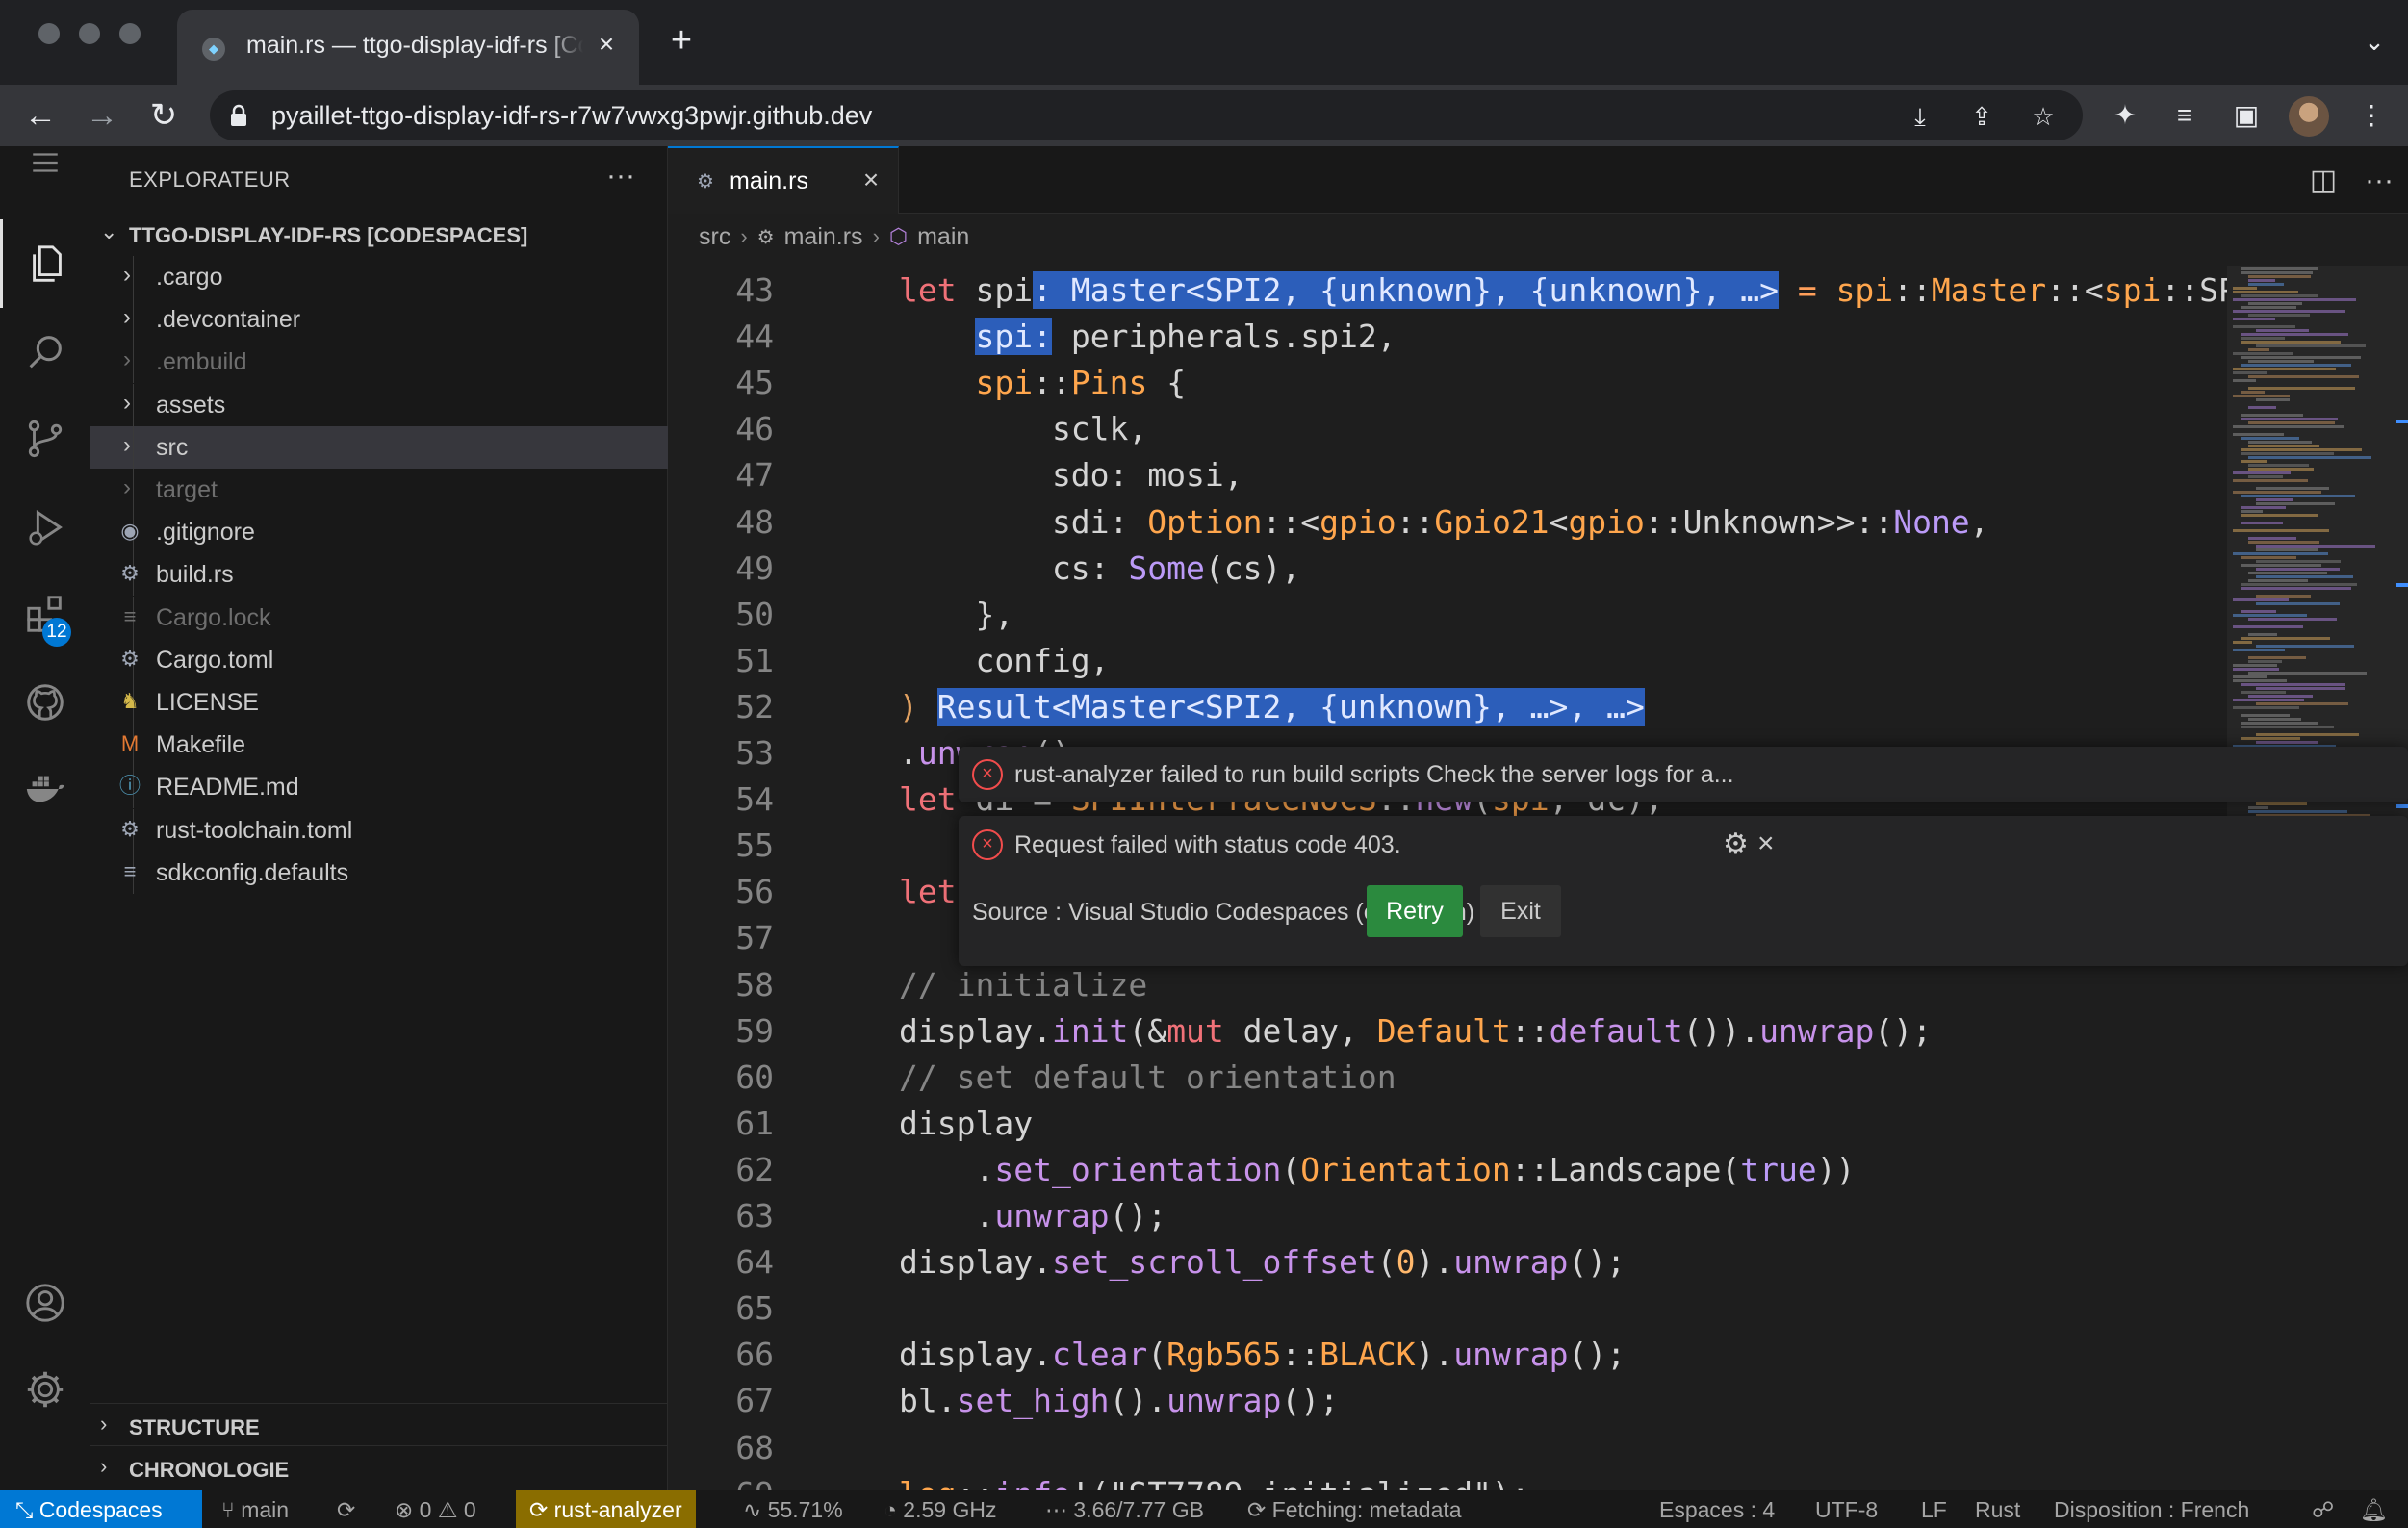 This screenshot has width=2408, height=1528. What do you see at coordinates (1447, 983) in the screenshot?
I see `code-line: 58 // initialize` at bounding box center [1447, 983].